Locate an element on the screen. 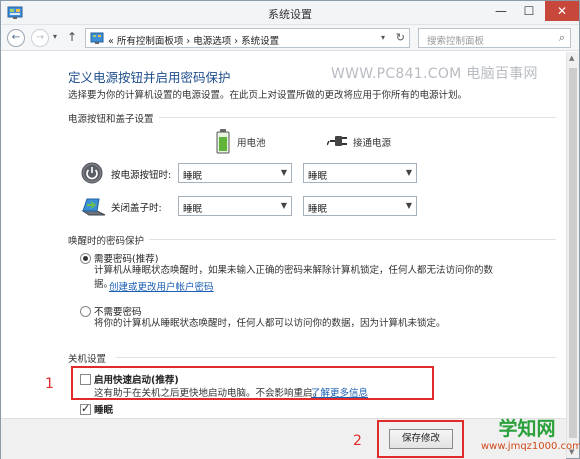 The width and height of the screenshot is (580, 459). annotation-number-2: 2 is located at coordinates (357, 441).